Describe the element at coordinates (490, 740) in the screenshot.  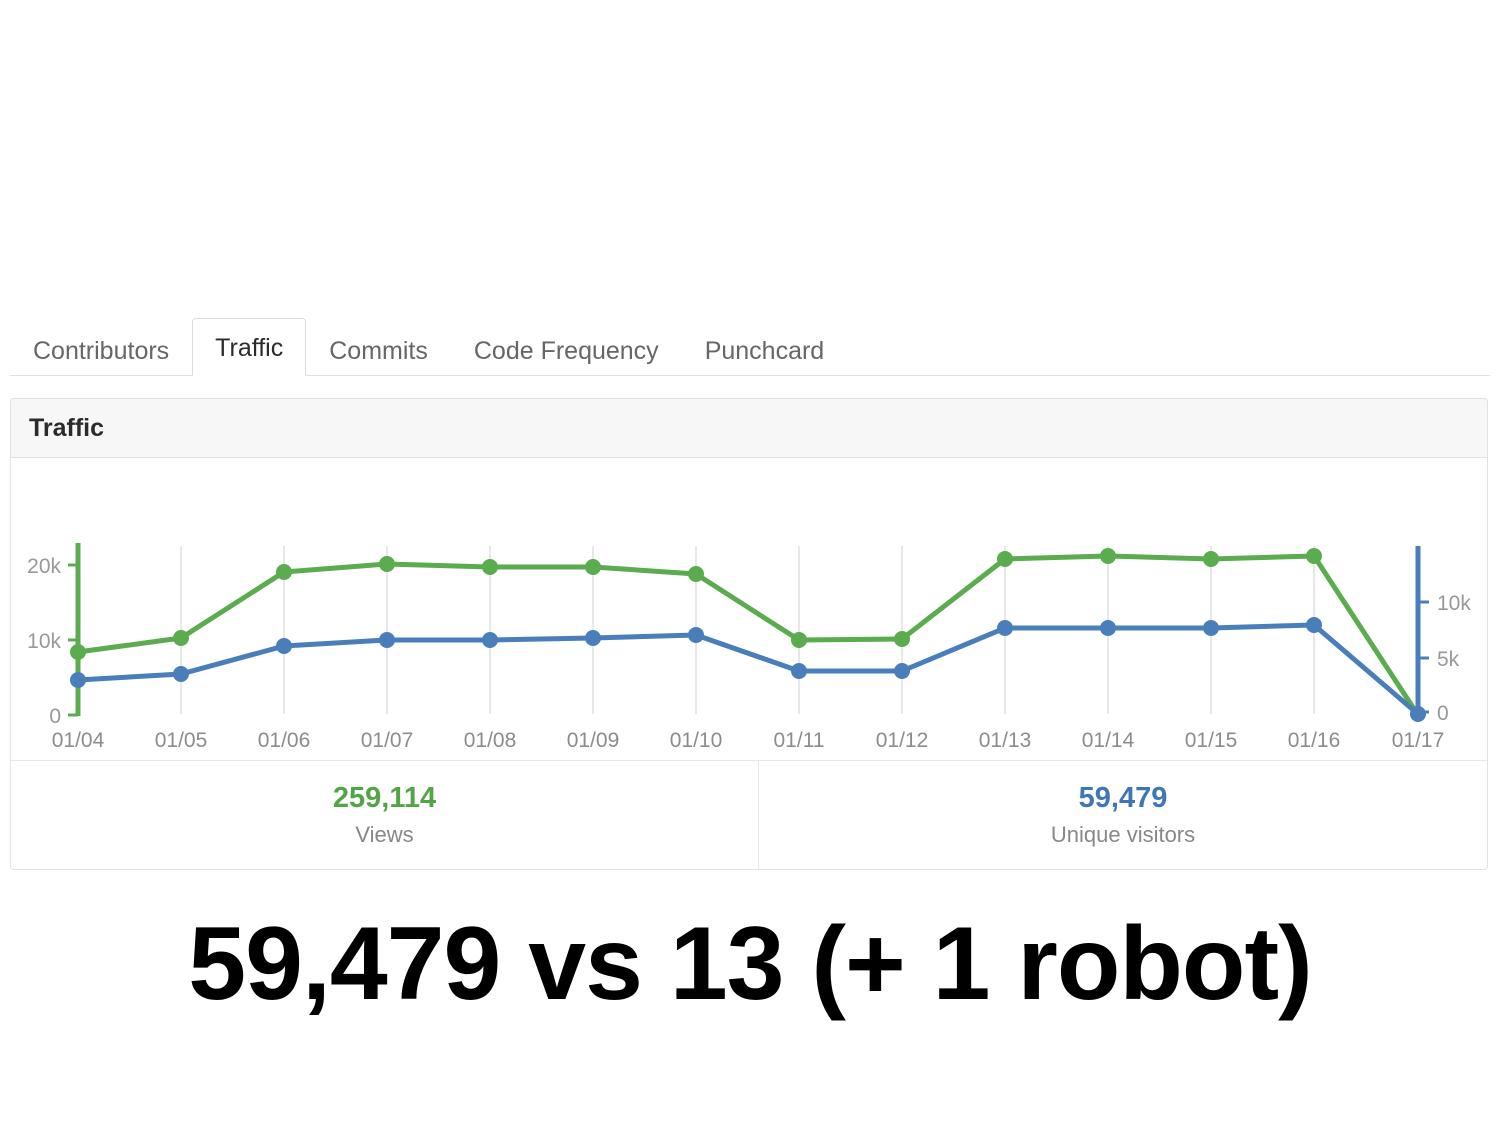
I see `x-tick-4: 01/08` at that location.